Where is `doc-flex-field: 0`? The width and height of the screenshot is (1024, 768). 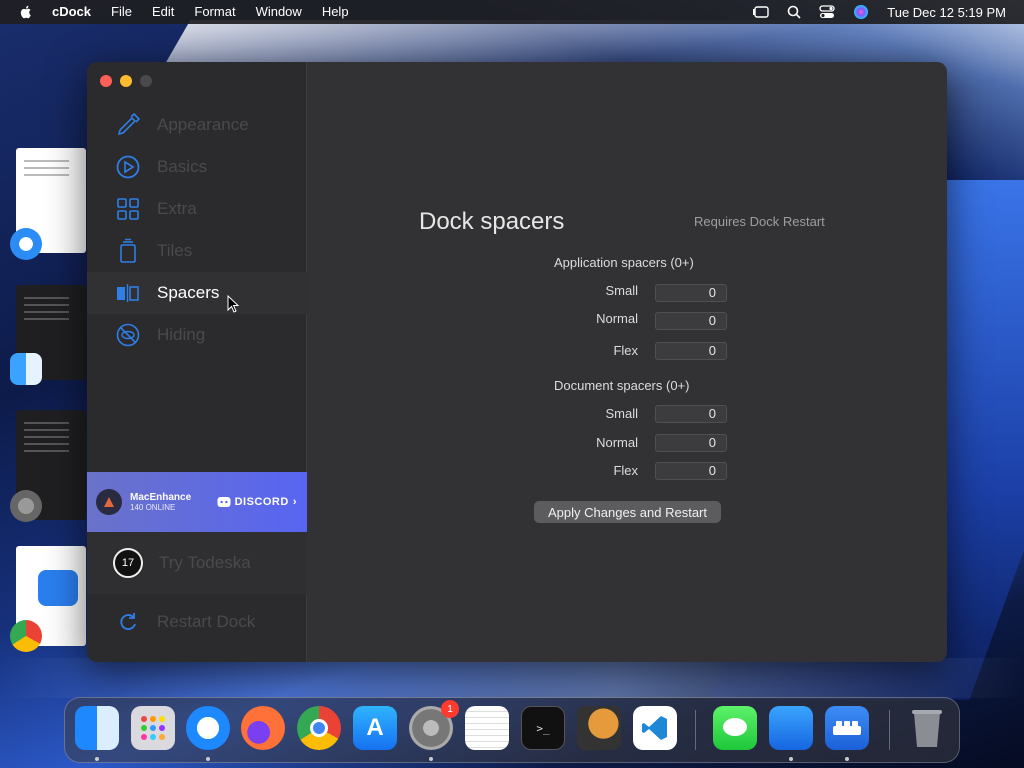
doc-flex-field: 0 is located at coordinates (691, 471).